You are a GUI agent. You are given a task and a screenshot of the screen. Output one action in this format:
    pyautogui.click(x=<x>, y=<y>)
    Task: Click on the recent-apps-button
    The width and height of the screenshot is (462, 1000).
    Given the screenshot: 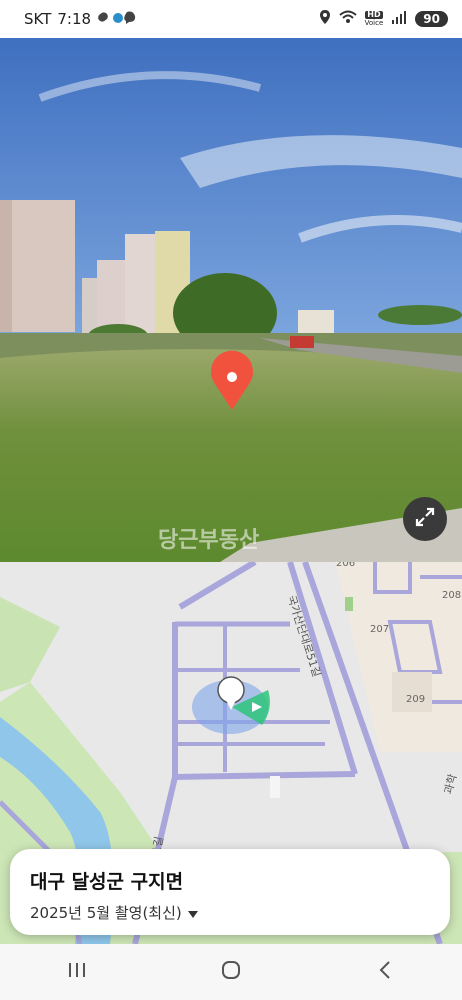 What is the action you would take?
    pyautogui.click(x=77, y=972)
    